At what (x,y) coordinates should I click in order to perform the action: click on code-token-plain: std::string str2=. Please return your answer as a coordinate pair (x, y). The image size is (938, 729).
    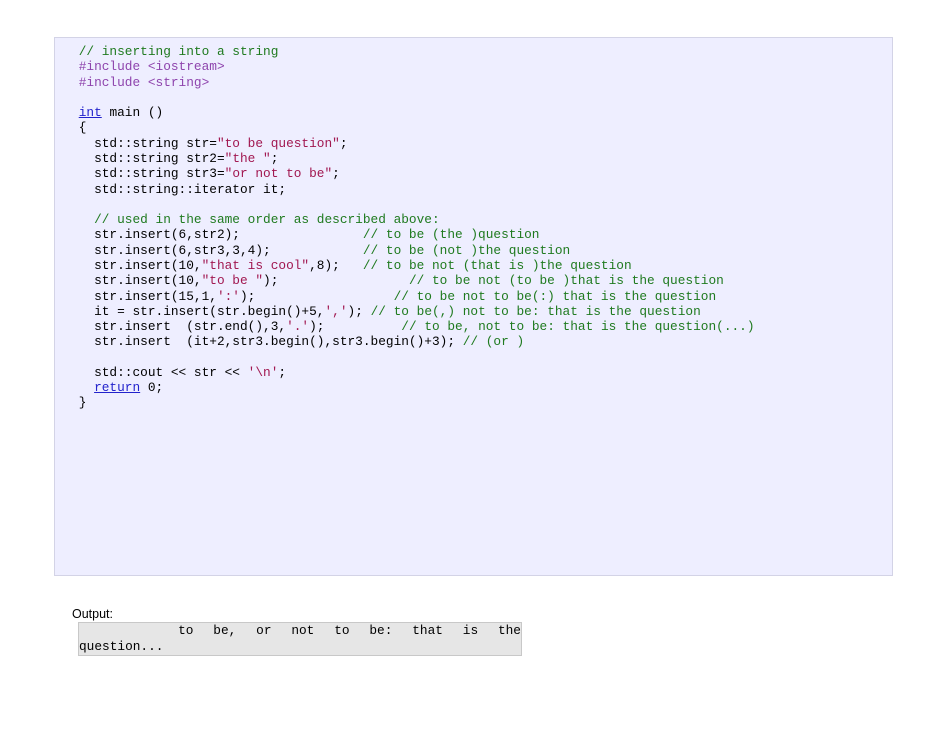
    Looking at the image, I should click on (136, 158).